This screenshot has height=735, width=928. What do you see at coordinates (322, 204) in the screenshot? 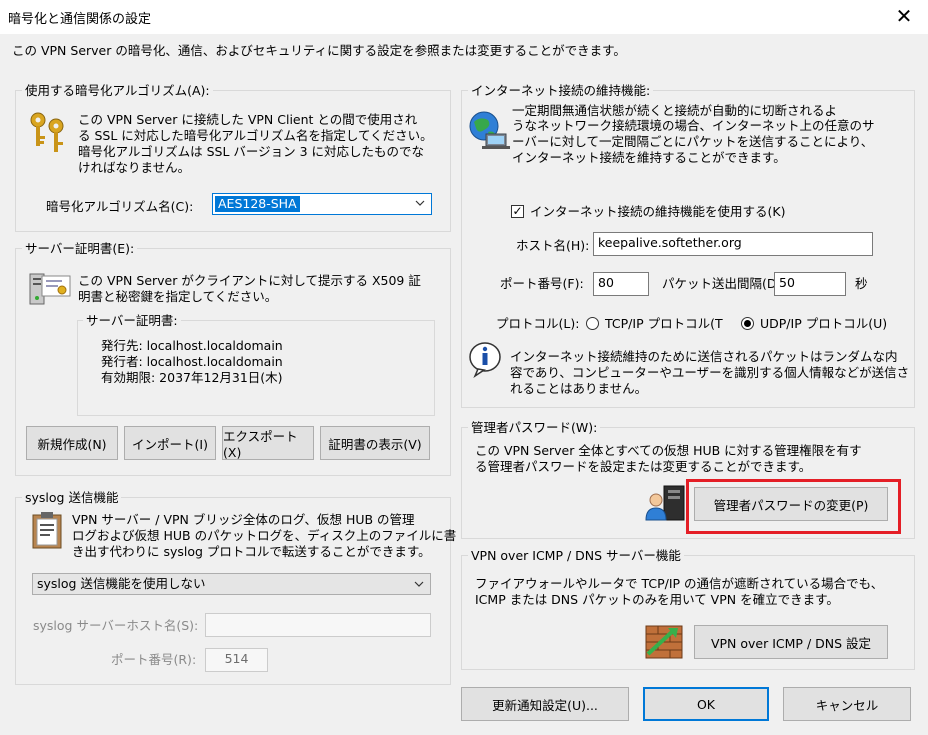
I see `cipher-select: AES128-SHA` at bounding box center [322, 204].